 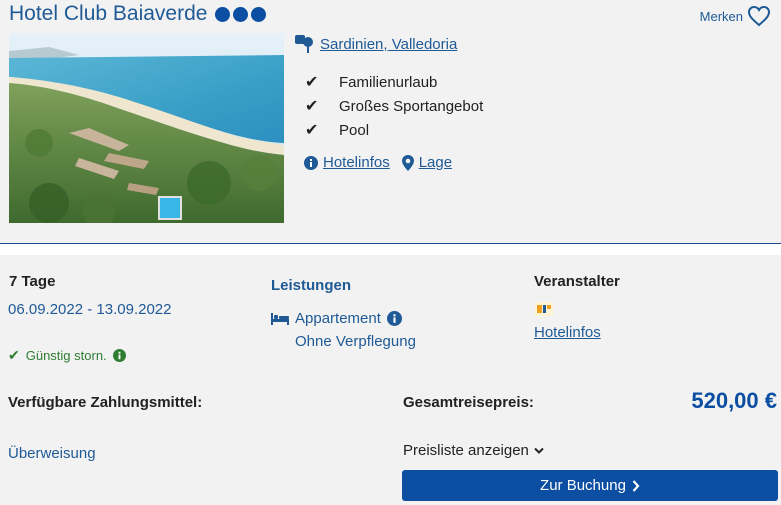 I want to click on hotelinfo-link: Hotelinfos, so click(x=347, y=162).